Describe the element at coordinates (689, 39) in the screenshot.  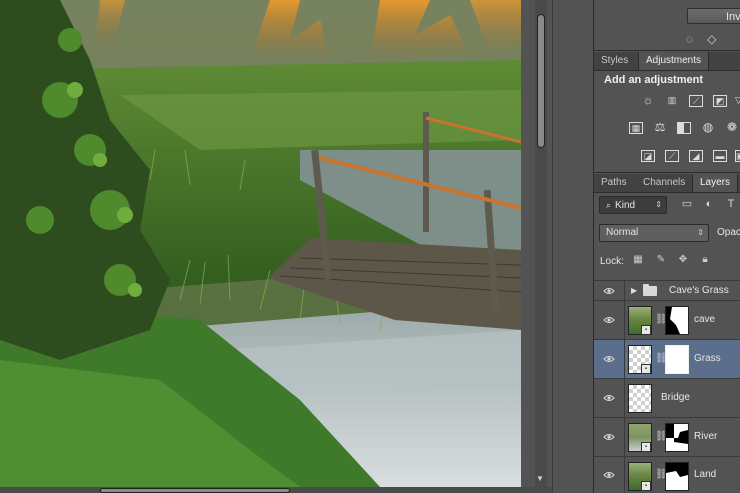
I see `load-selection-icon: ◌` at that location.